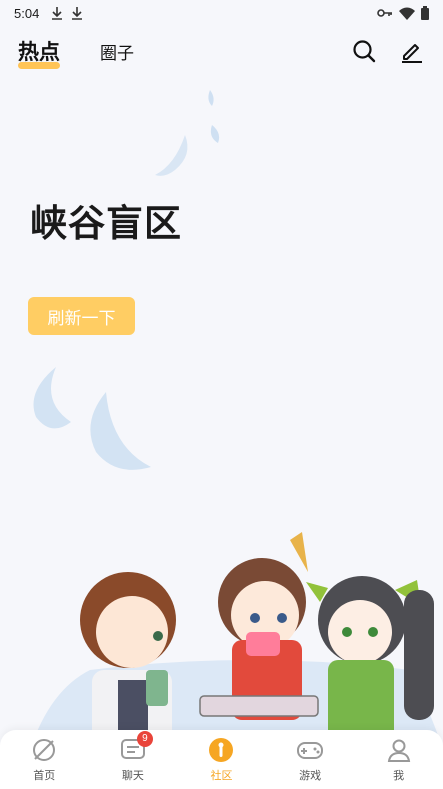 This screenshot has width=443, height=789. What do you see at coordinates (384, 13) in the screenshot?
I see `vpn-key-icon` at bounding box center [384, 13].